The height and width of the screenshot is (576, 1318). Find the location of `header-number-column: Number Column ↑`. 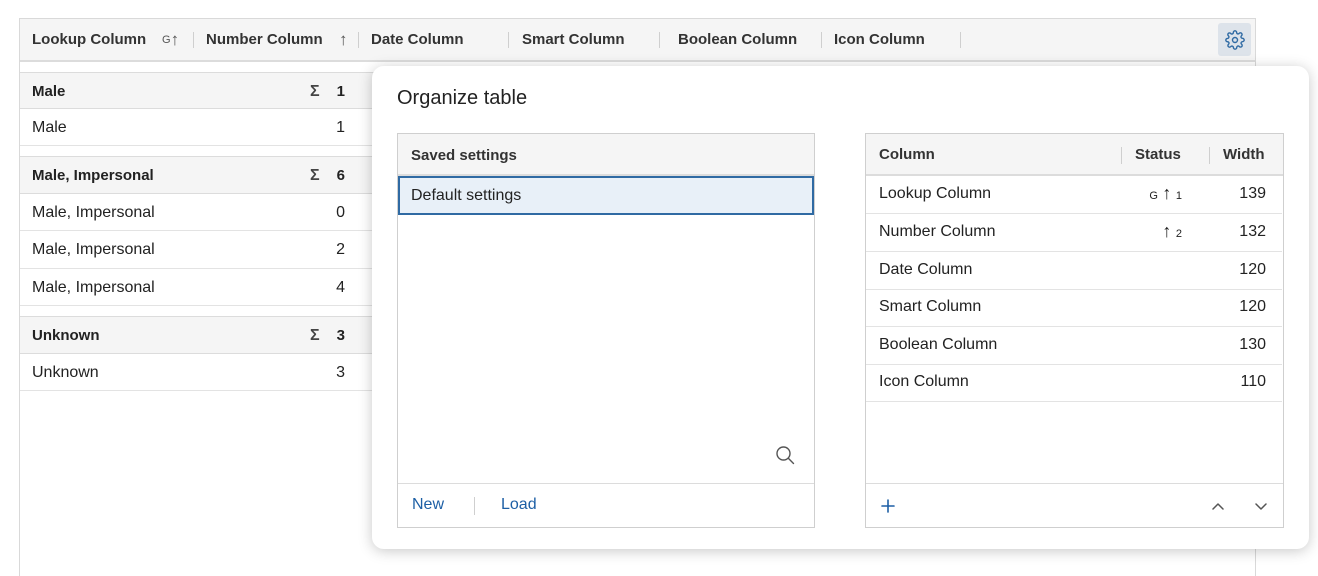

header-number-column: Number Column ↑ is located at coordinates (276, 39).